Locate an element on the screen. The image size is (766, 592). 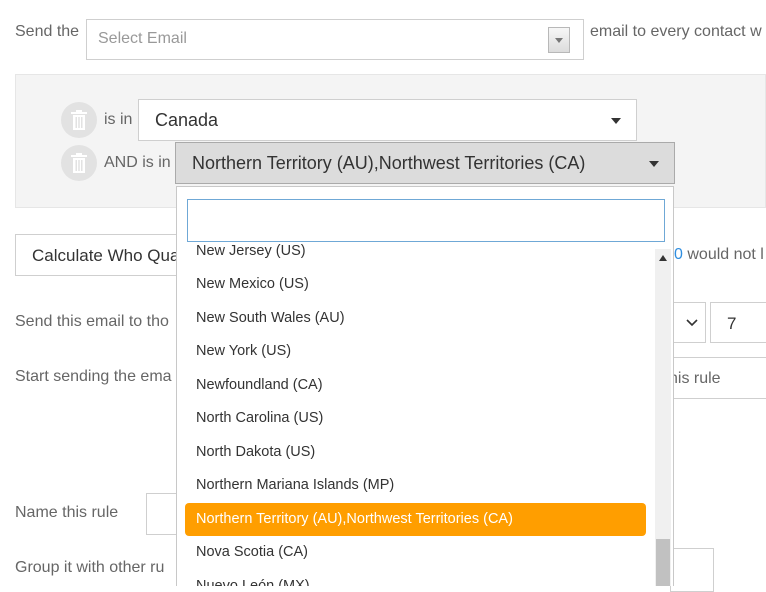
email-suffix-label: email to every contact w is located at coordinates (676, 31).